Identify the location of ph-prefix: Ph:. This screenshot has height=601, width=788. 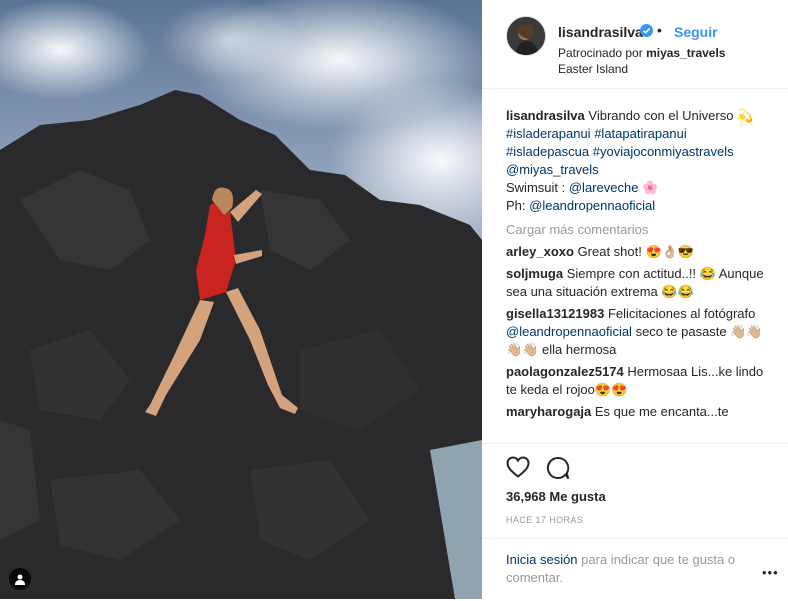
(516, 205).